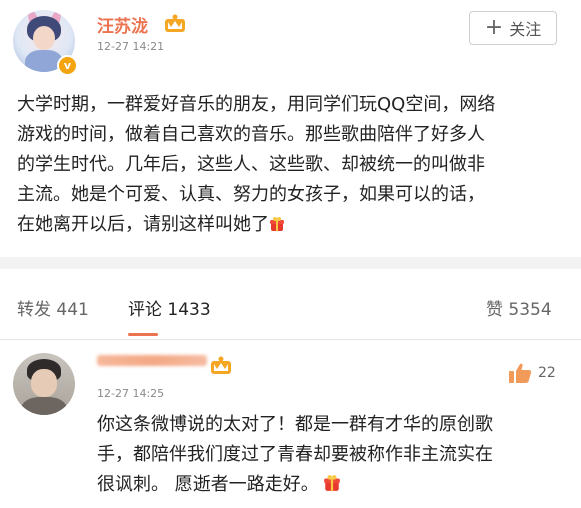 The image size is (581, 508). I want to click on comment-like-button: 22, so click(532, 373).